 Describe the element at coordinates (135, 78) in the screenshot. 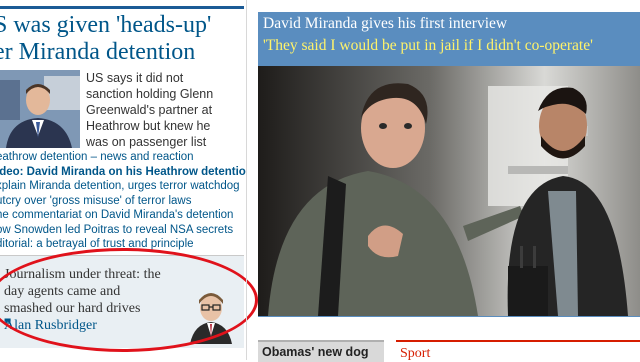

I see `summary-line: US says it did not` at that location.